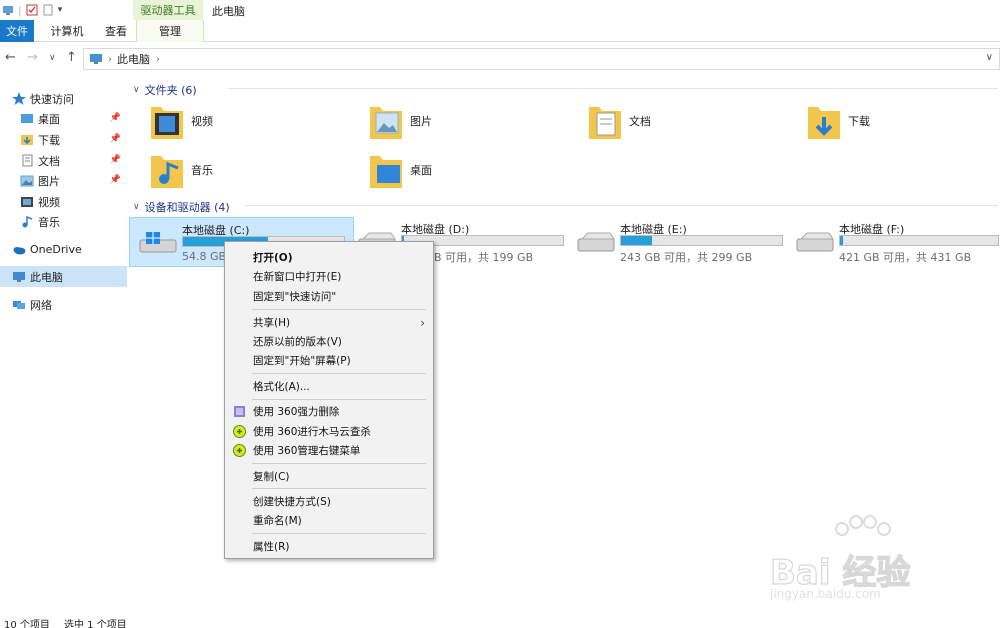 The width and height of the screenshot is (1000, 628). What do you see at coordinates (133, 59) in the screenshot?
I see `breadcrumb-this-pc: 此电脑` at bounding box center [133, 59].